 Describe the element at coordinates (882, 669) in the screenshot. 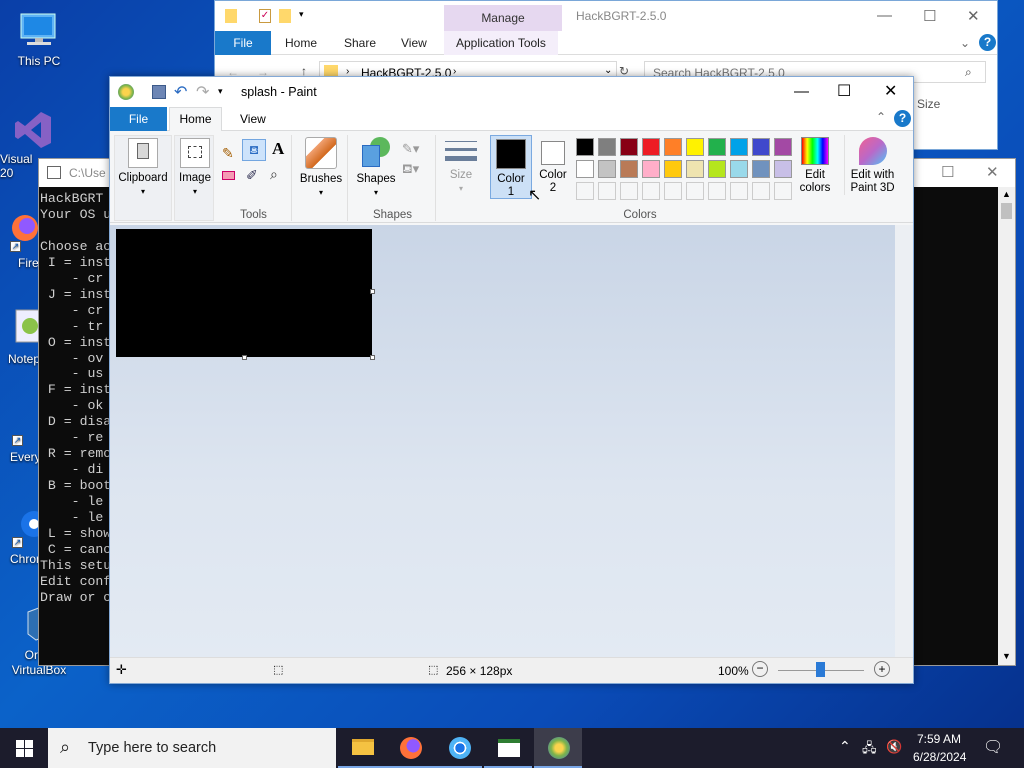

I see `zoom-in-icon: +` at that location.